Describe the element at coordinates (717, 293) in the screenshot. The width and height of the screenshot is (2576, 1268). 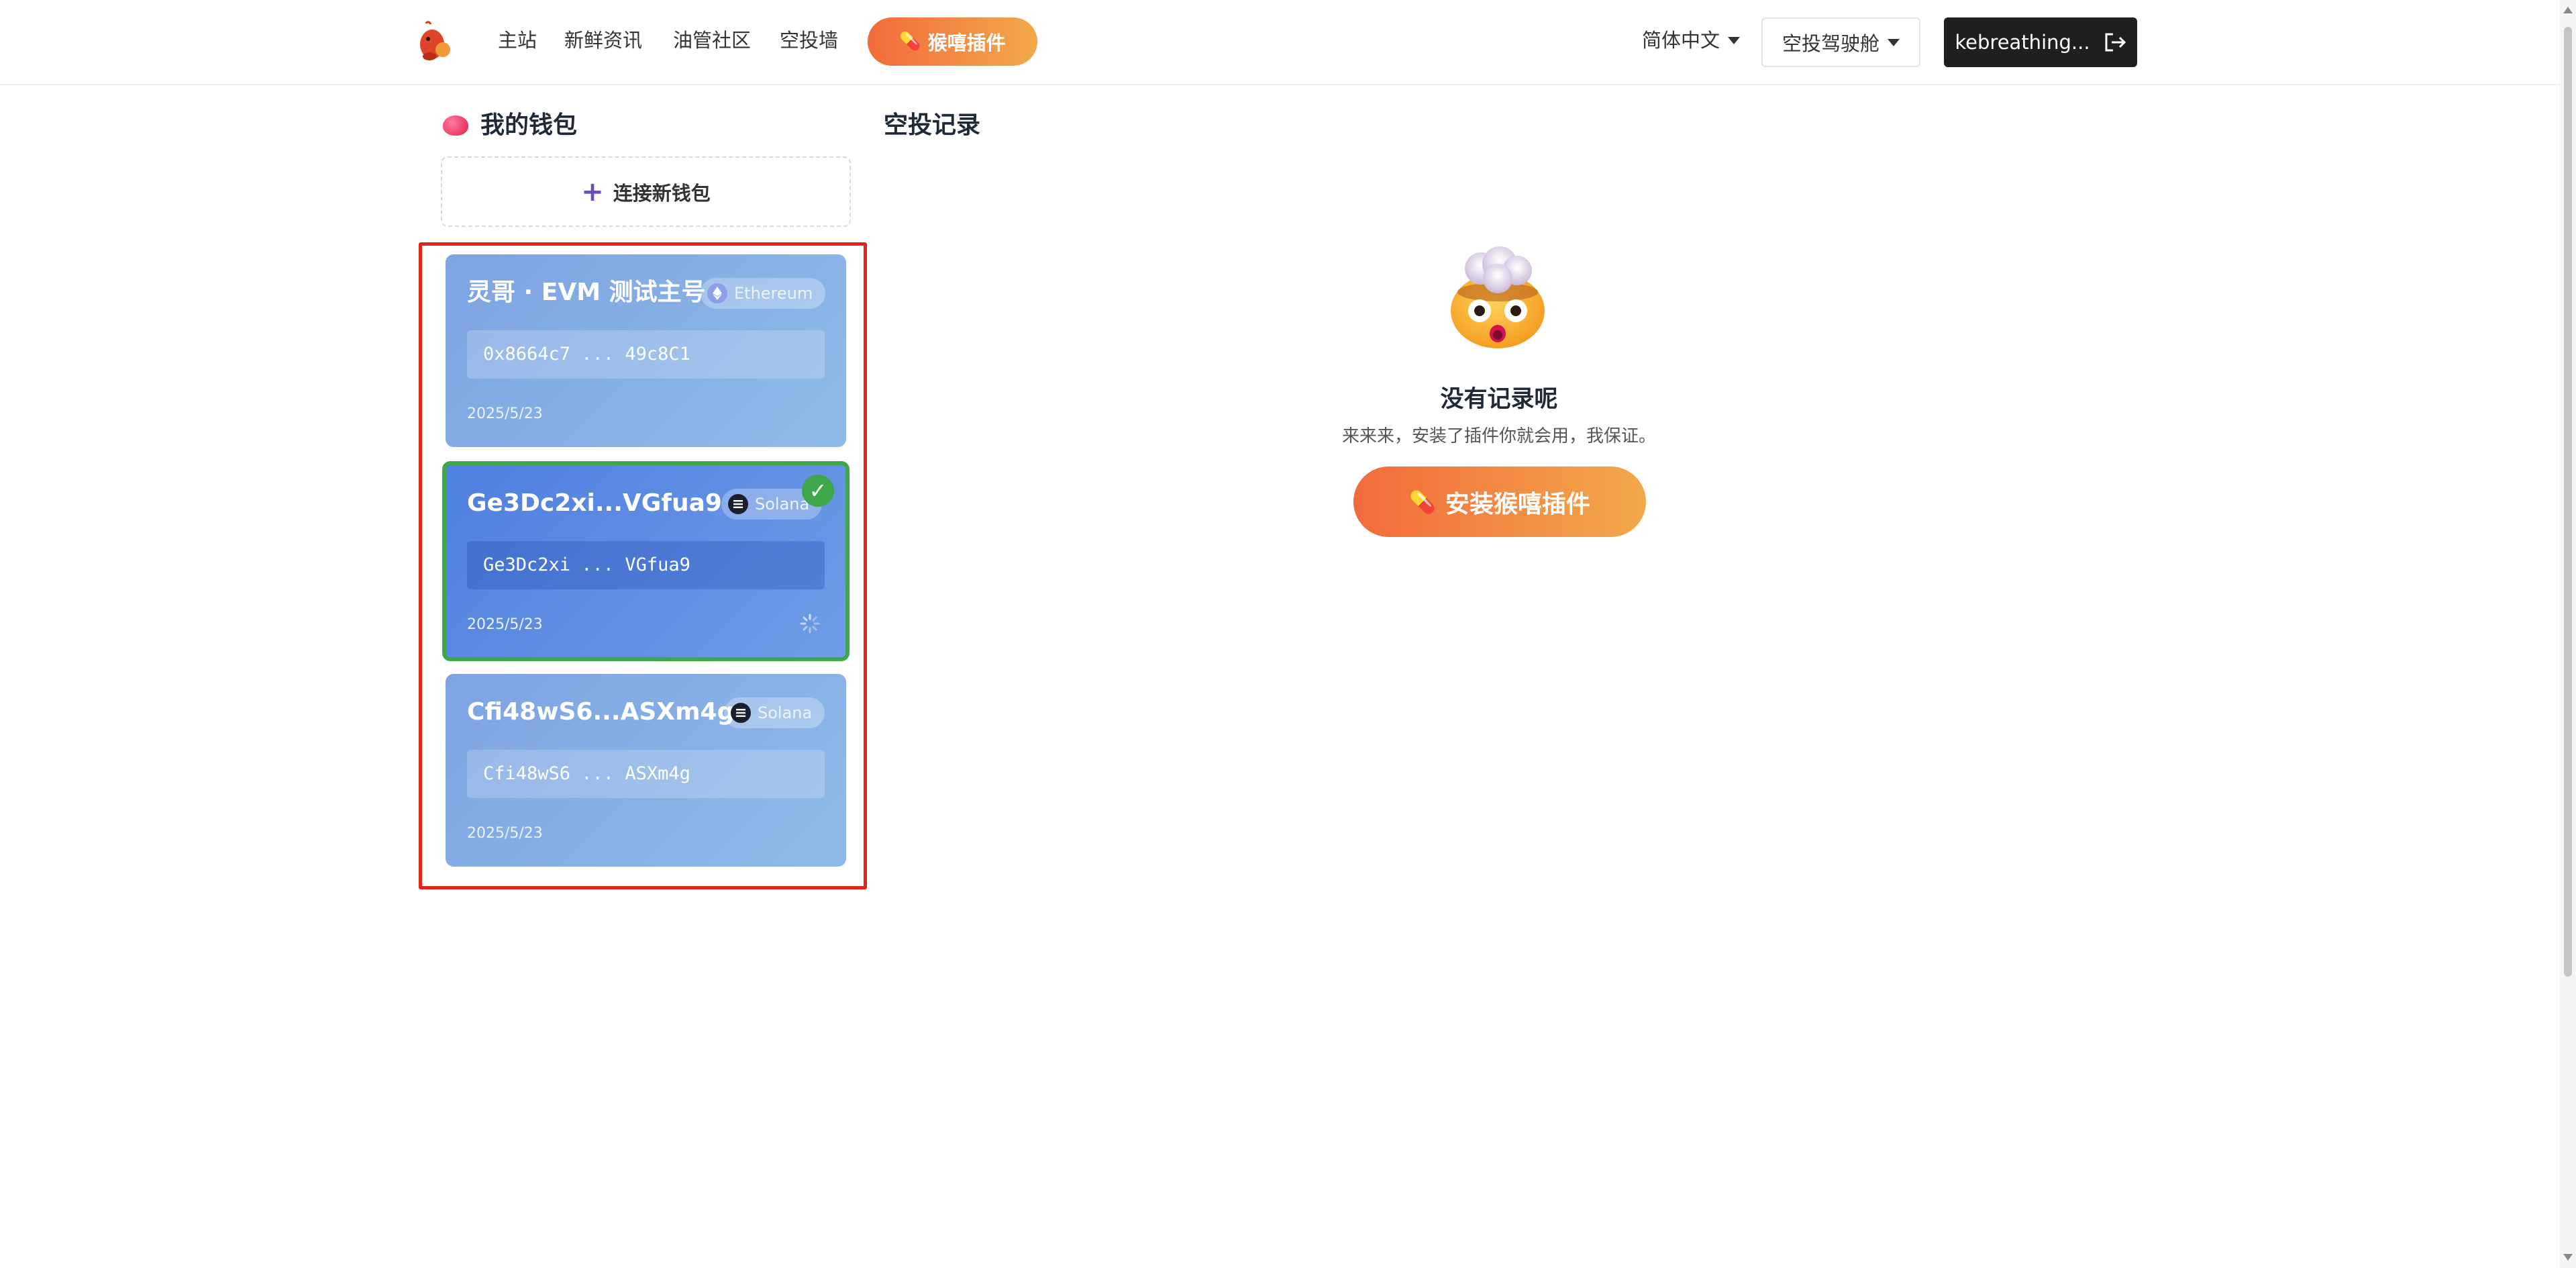
I see `ethereum-icon` at that location.